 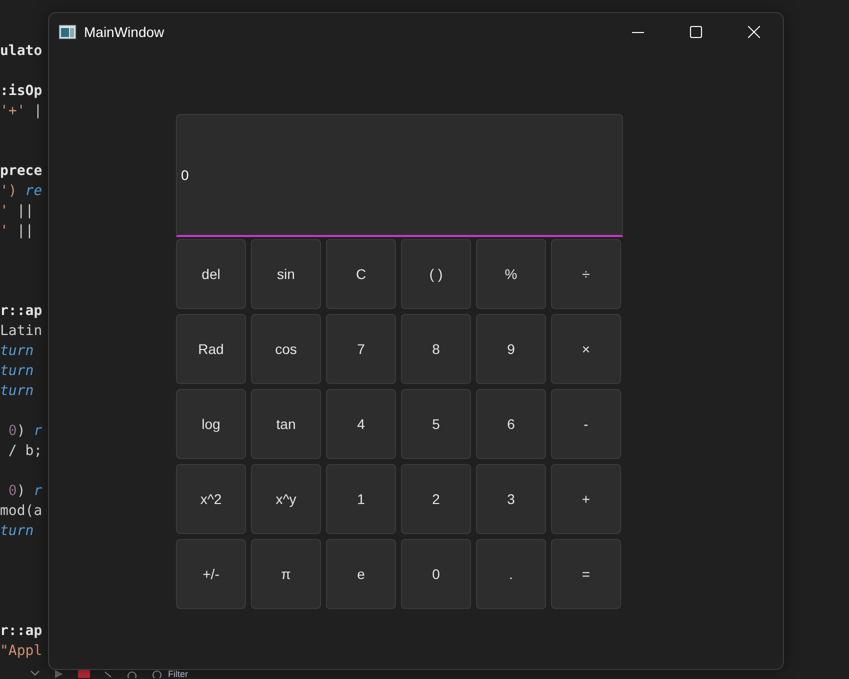 I want to click on calc-key: x^2, so click(x=211, y=499).